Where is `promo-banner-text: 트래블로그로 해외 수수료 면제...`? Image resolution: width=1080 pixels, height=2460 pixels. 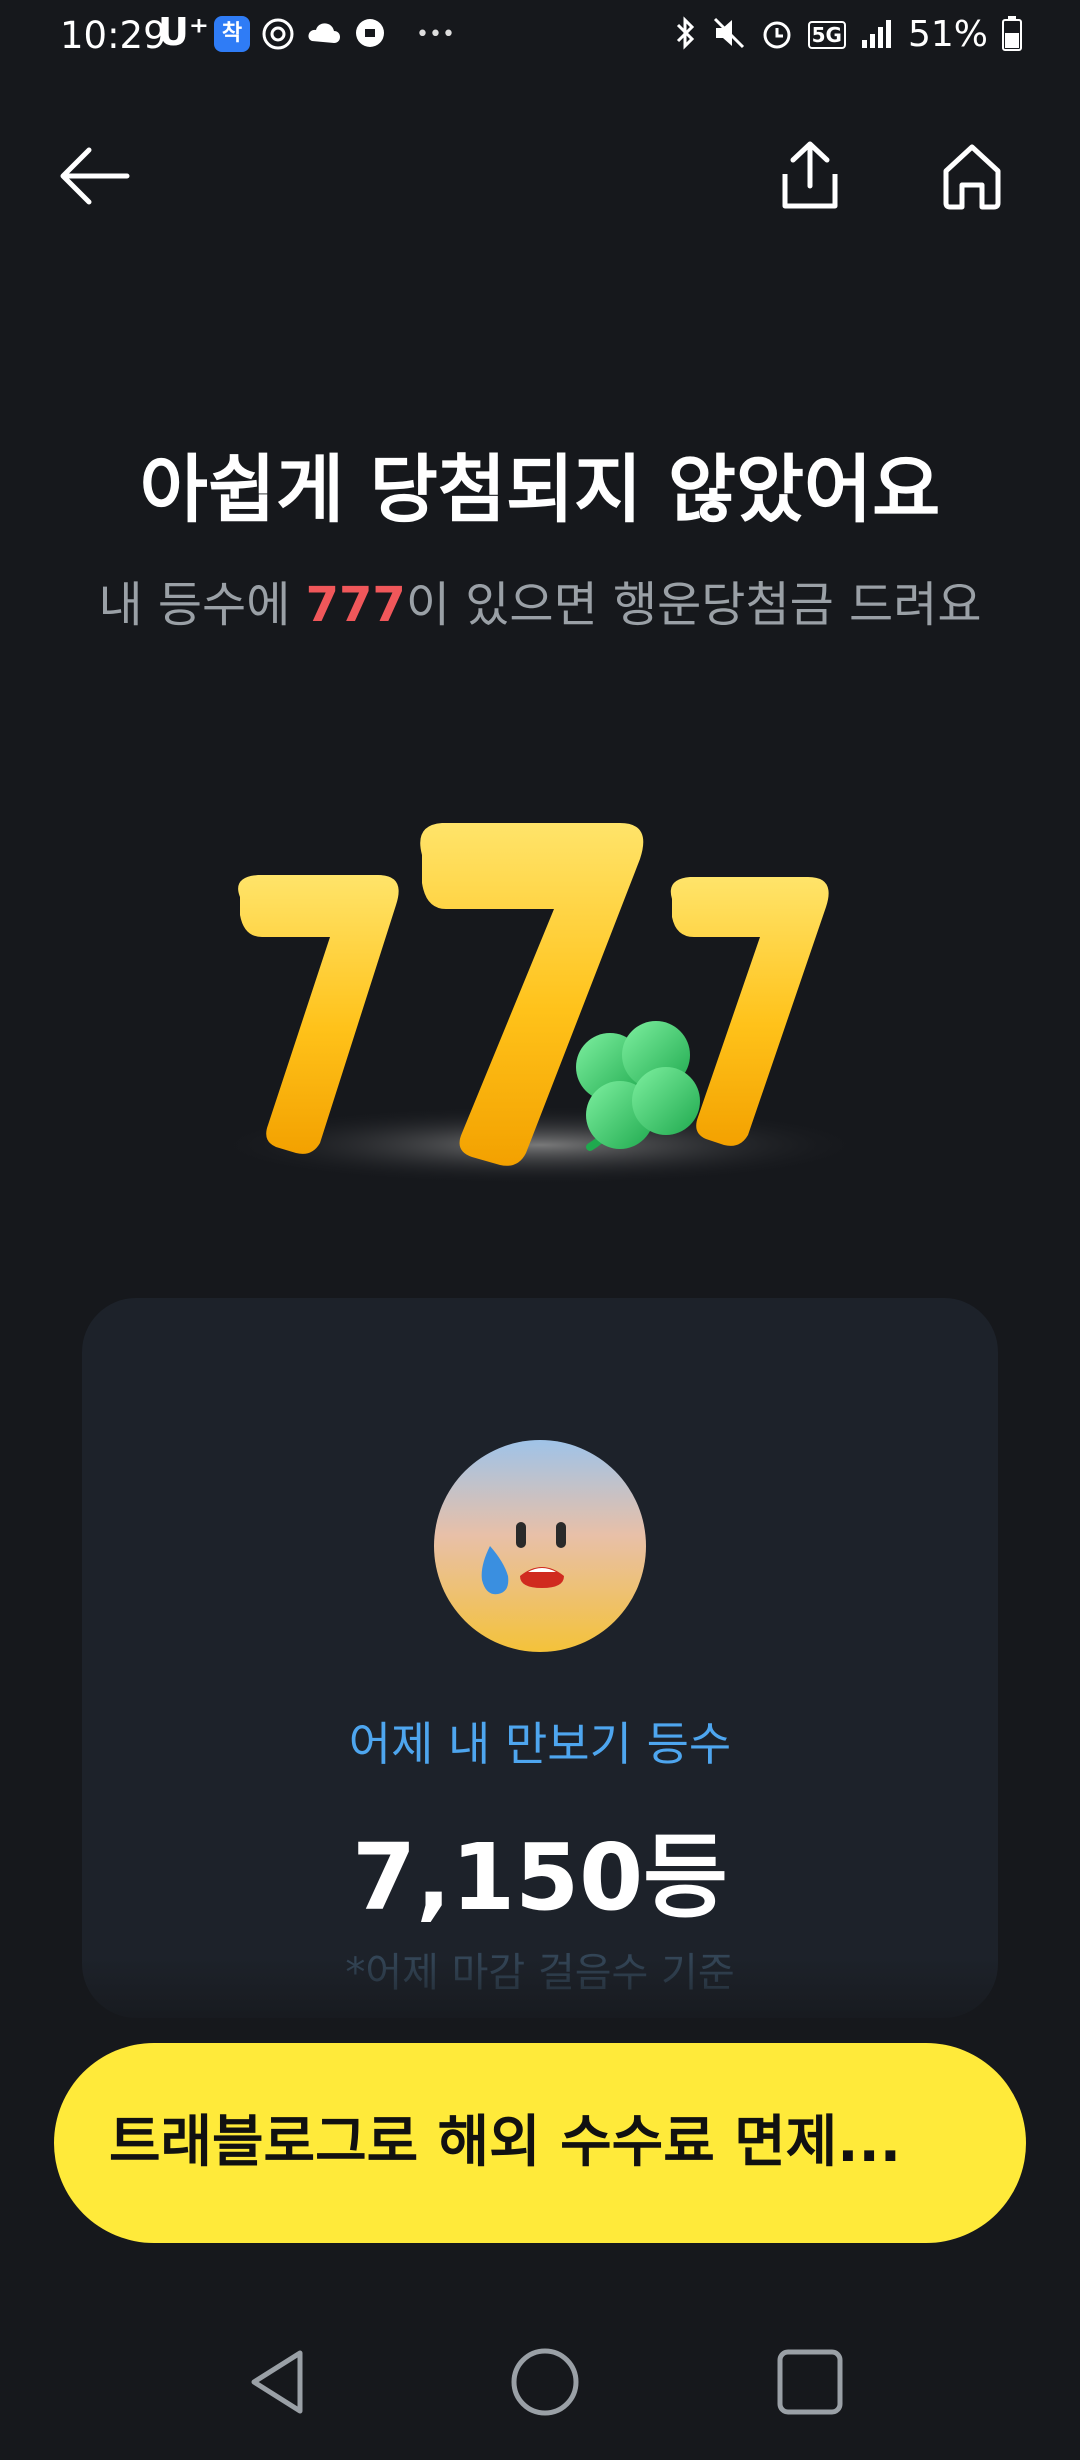 promo-banner-text: 트래블로그로 해외 수수료 면제... is located at coordinates (505, 2142).